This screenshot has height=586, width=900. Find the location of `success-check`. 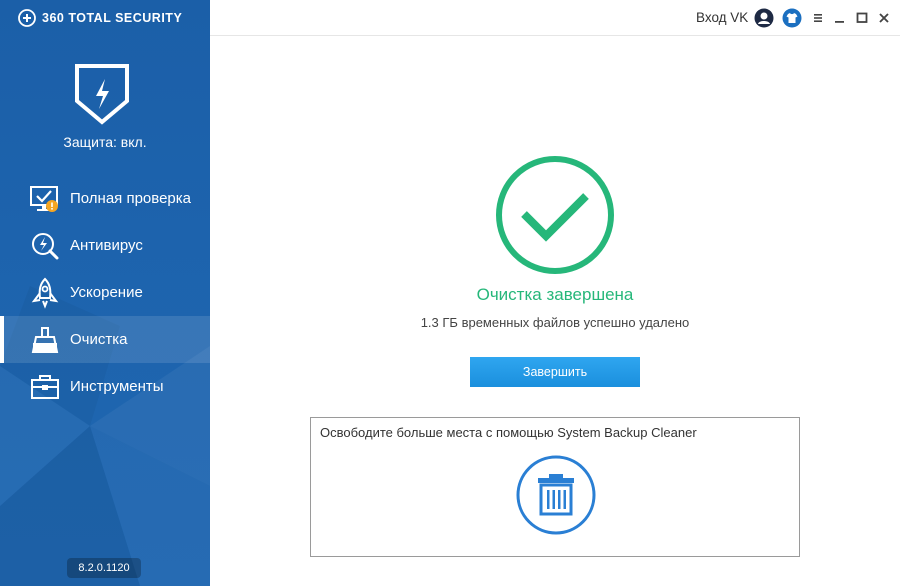

success-check is located at coordinates (555, 215).